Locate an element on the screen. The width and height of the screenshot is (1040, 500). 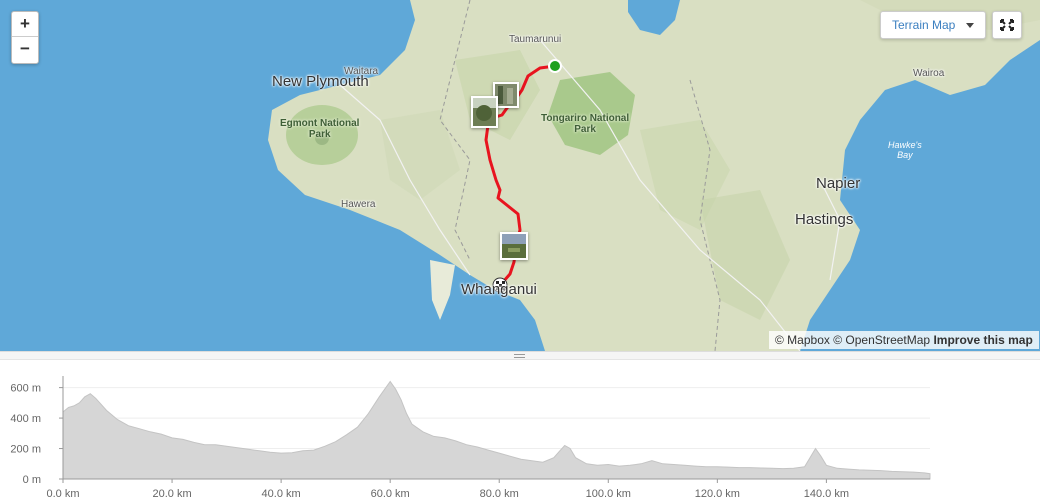
drag-grip-icon is located at coordinates (519, 356).